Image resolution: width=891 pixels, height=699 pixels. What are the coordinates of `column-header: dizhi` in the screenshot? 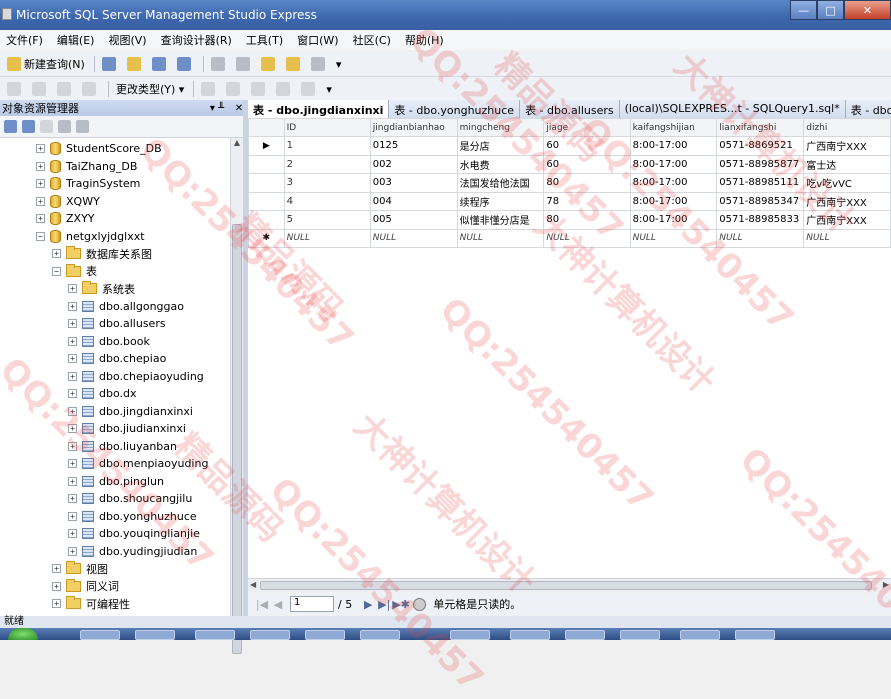 It's located at (847, 127).